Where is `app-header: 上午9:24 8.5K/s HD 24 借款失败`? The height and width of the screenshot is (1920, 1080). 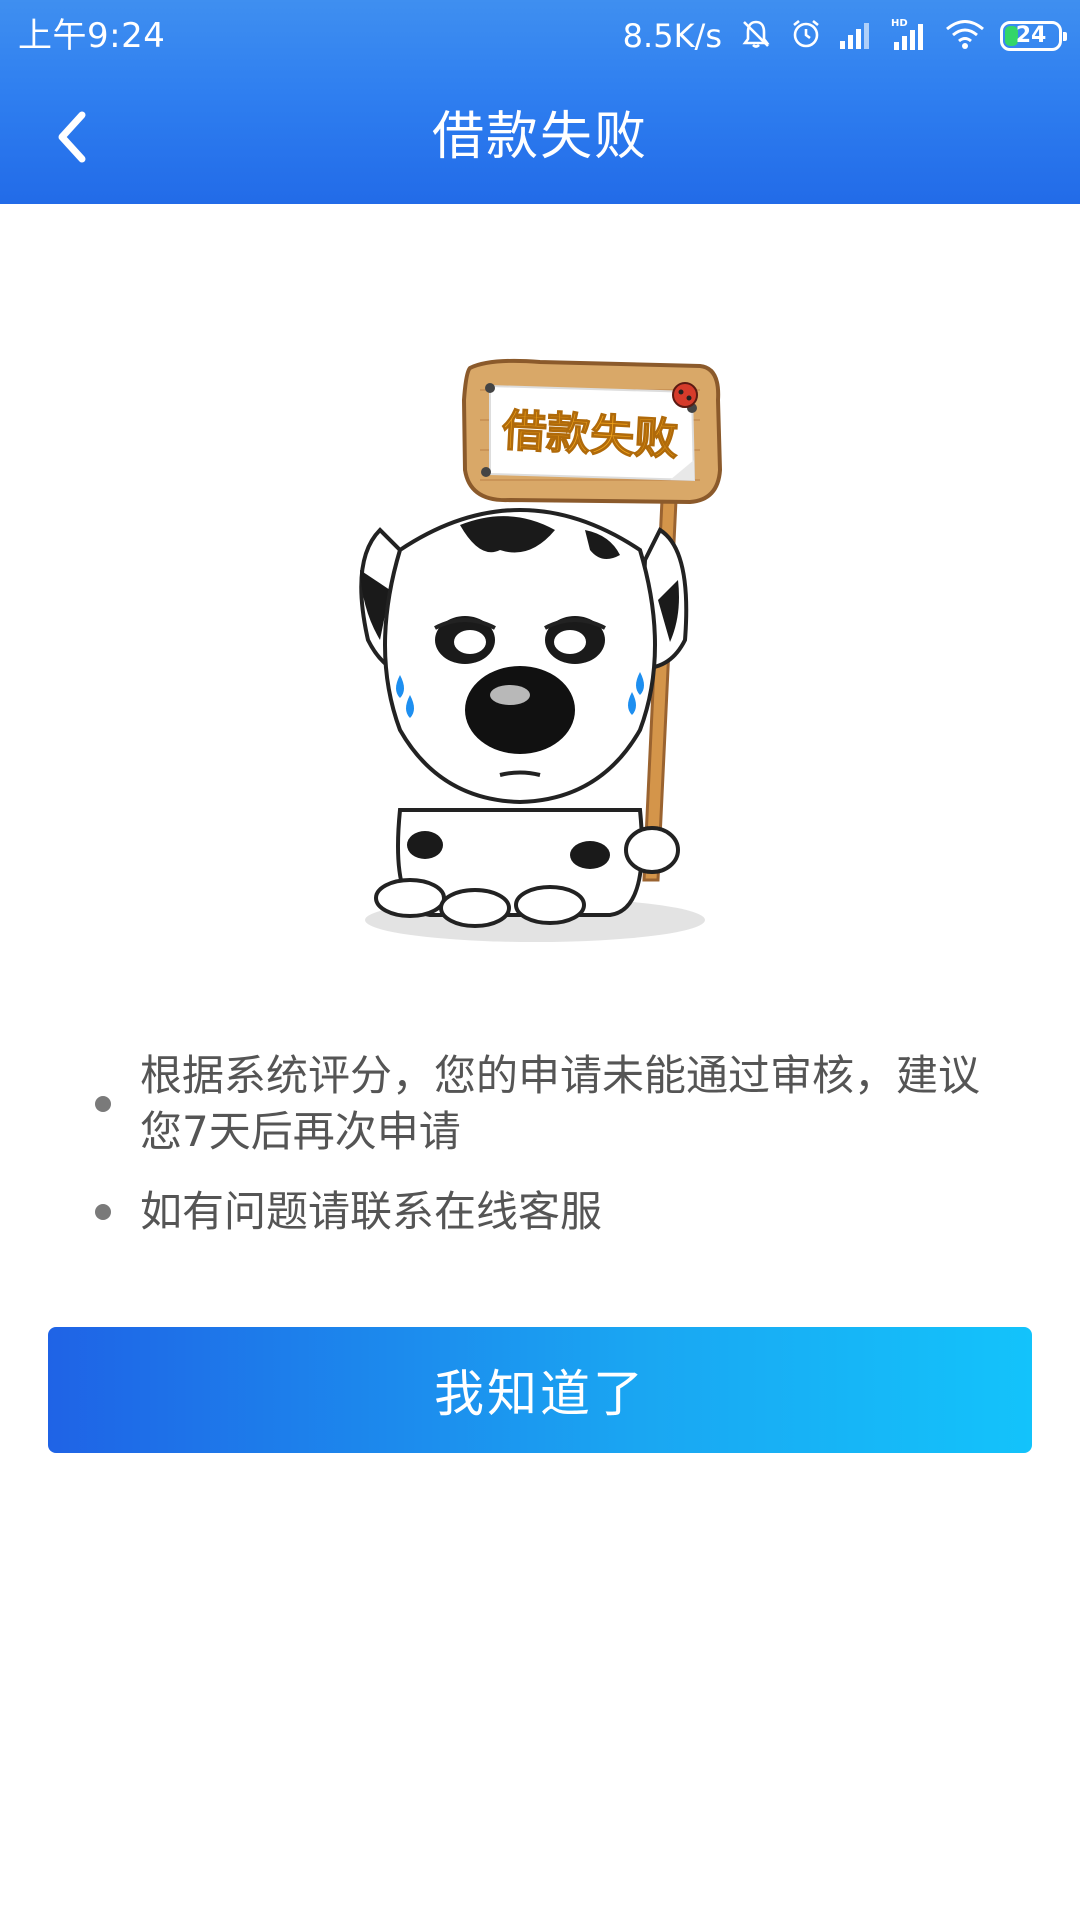 app-header: 上午9:24 8.5K/s HD 24 借款失败 is located at coordinates (540, 102).